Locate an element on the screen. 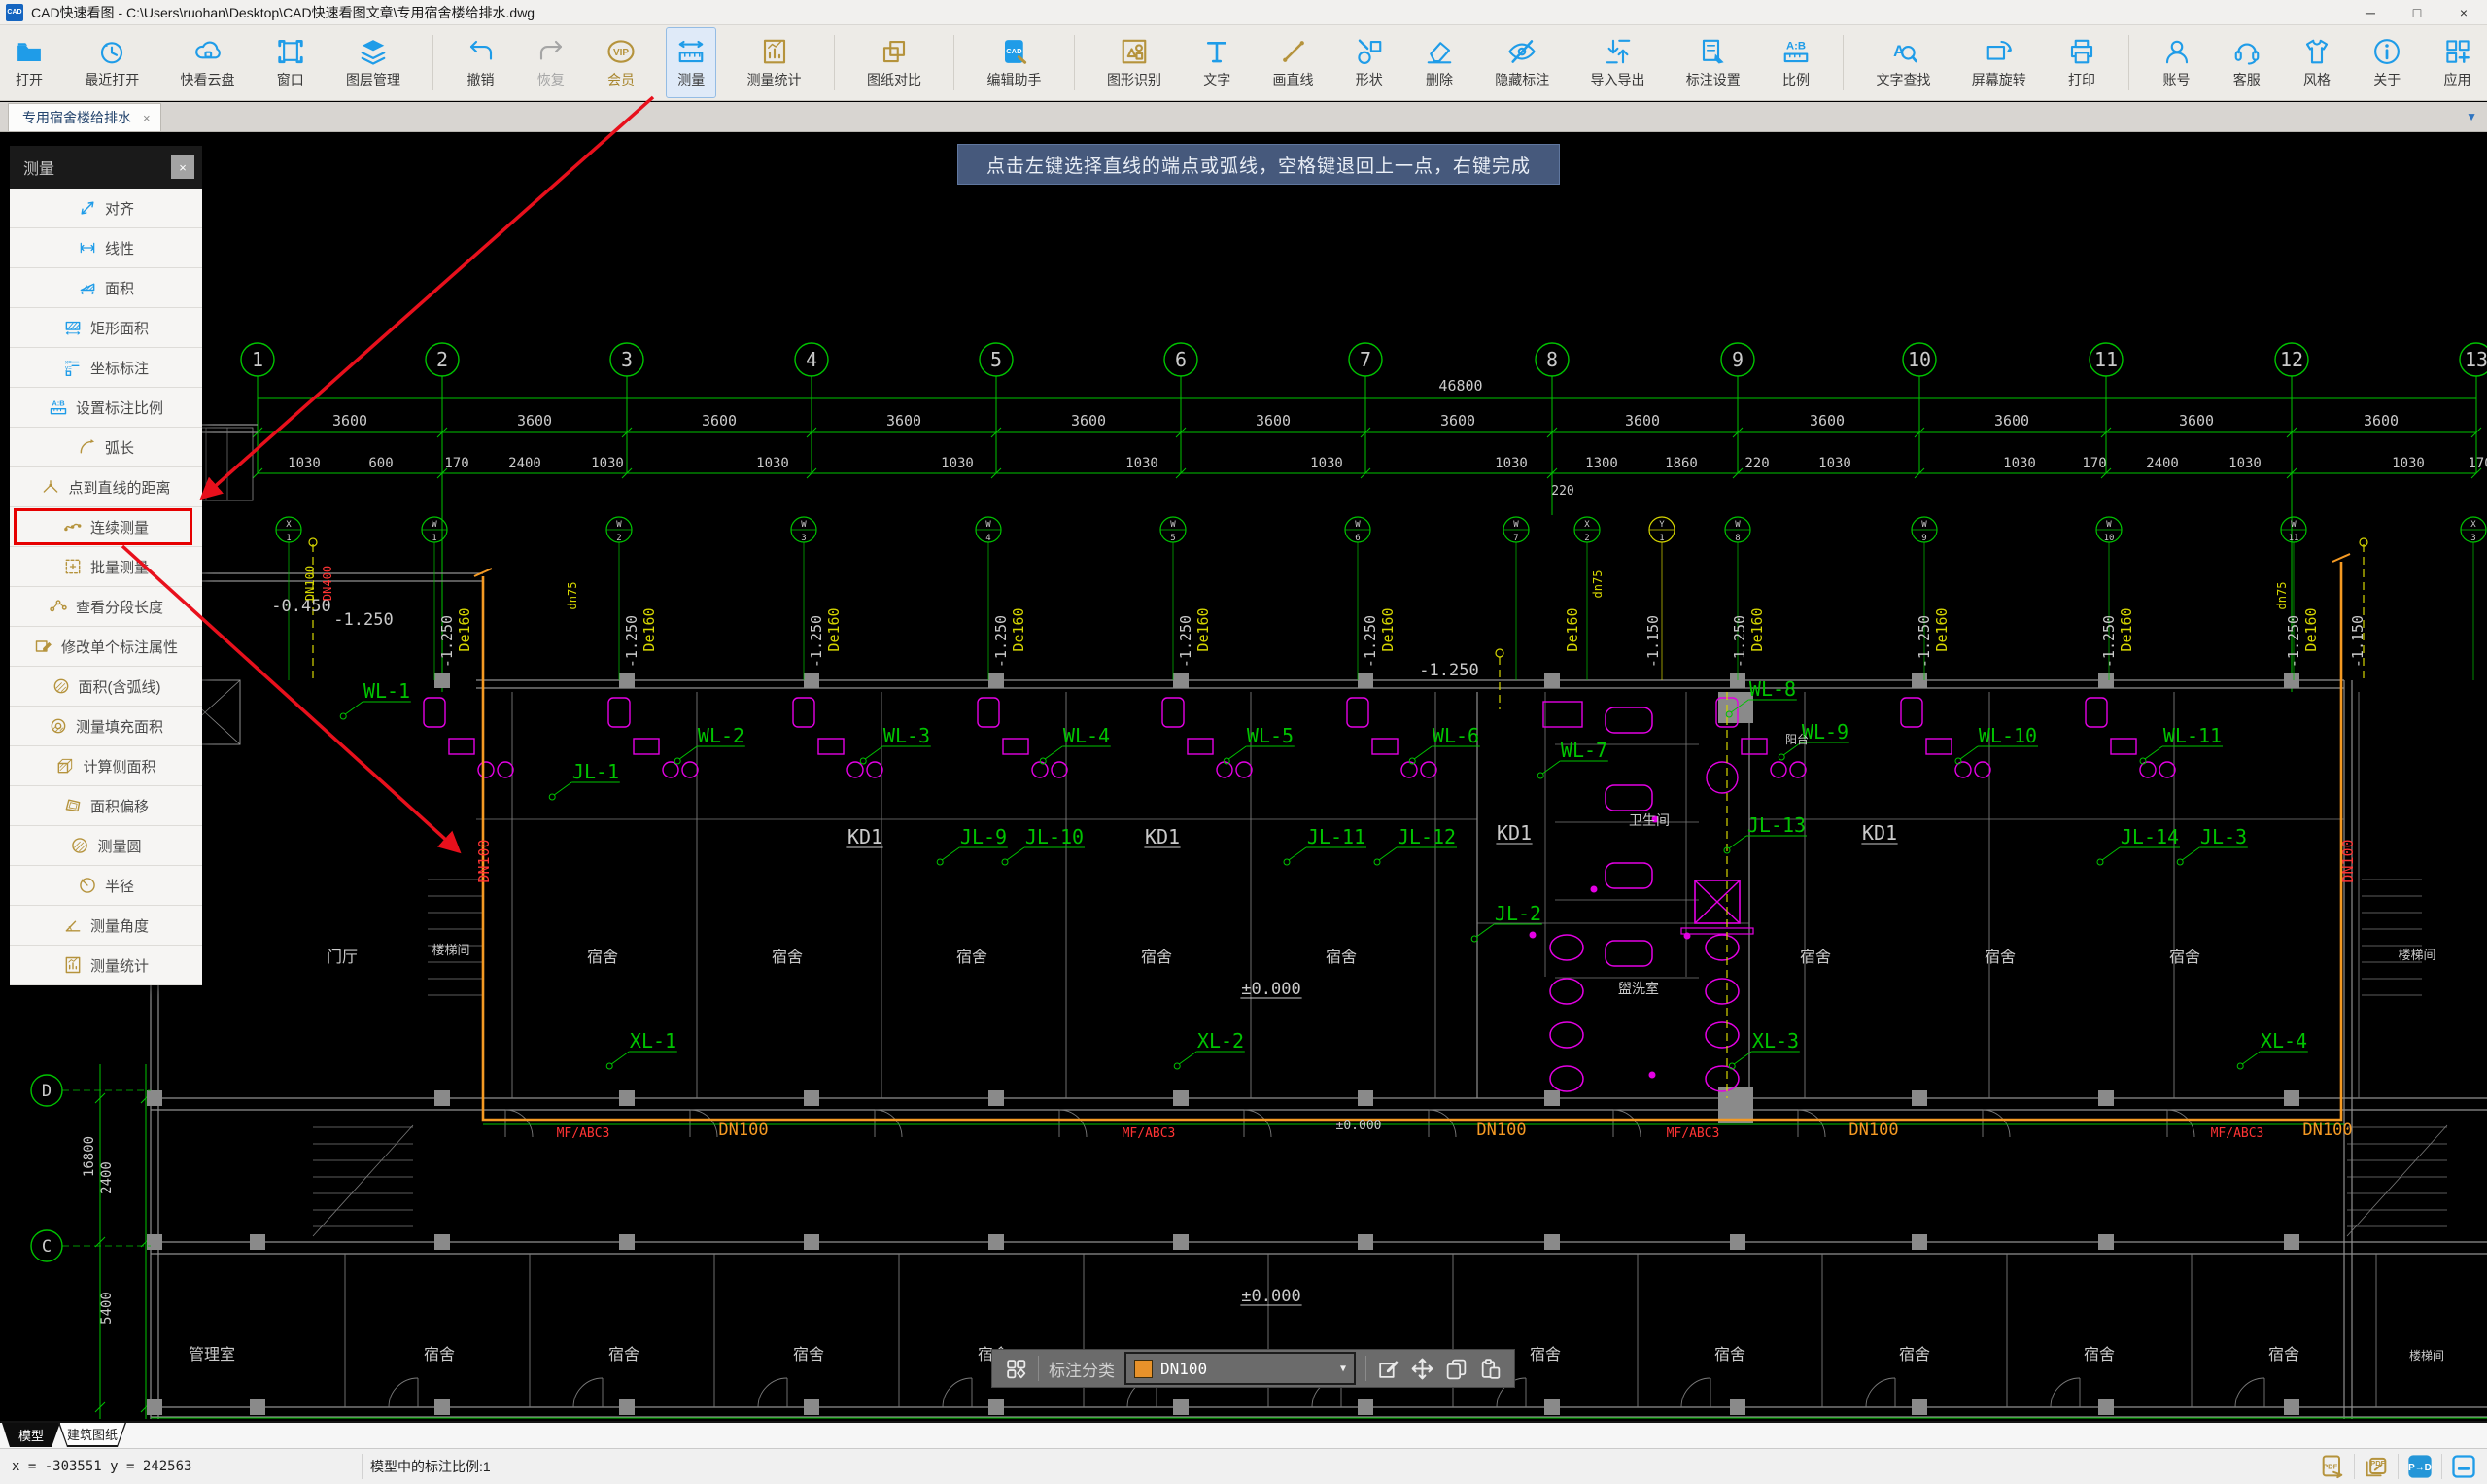 This screenshot has width=2487, height=1484. pdf-batch-export-icon: PDF is located at coordinates (2377, 1466).